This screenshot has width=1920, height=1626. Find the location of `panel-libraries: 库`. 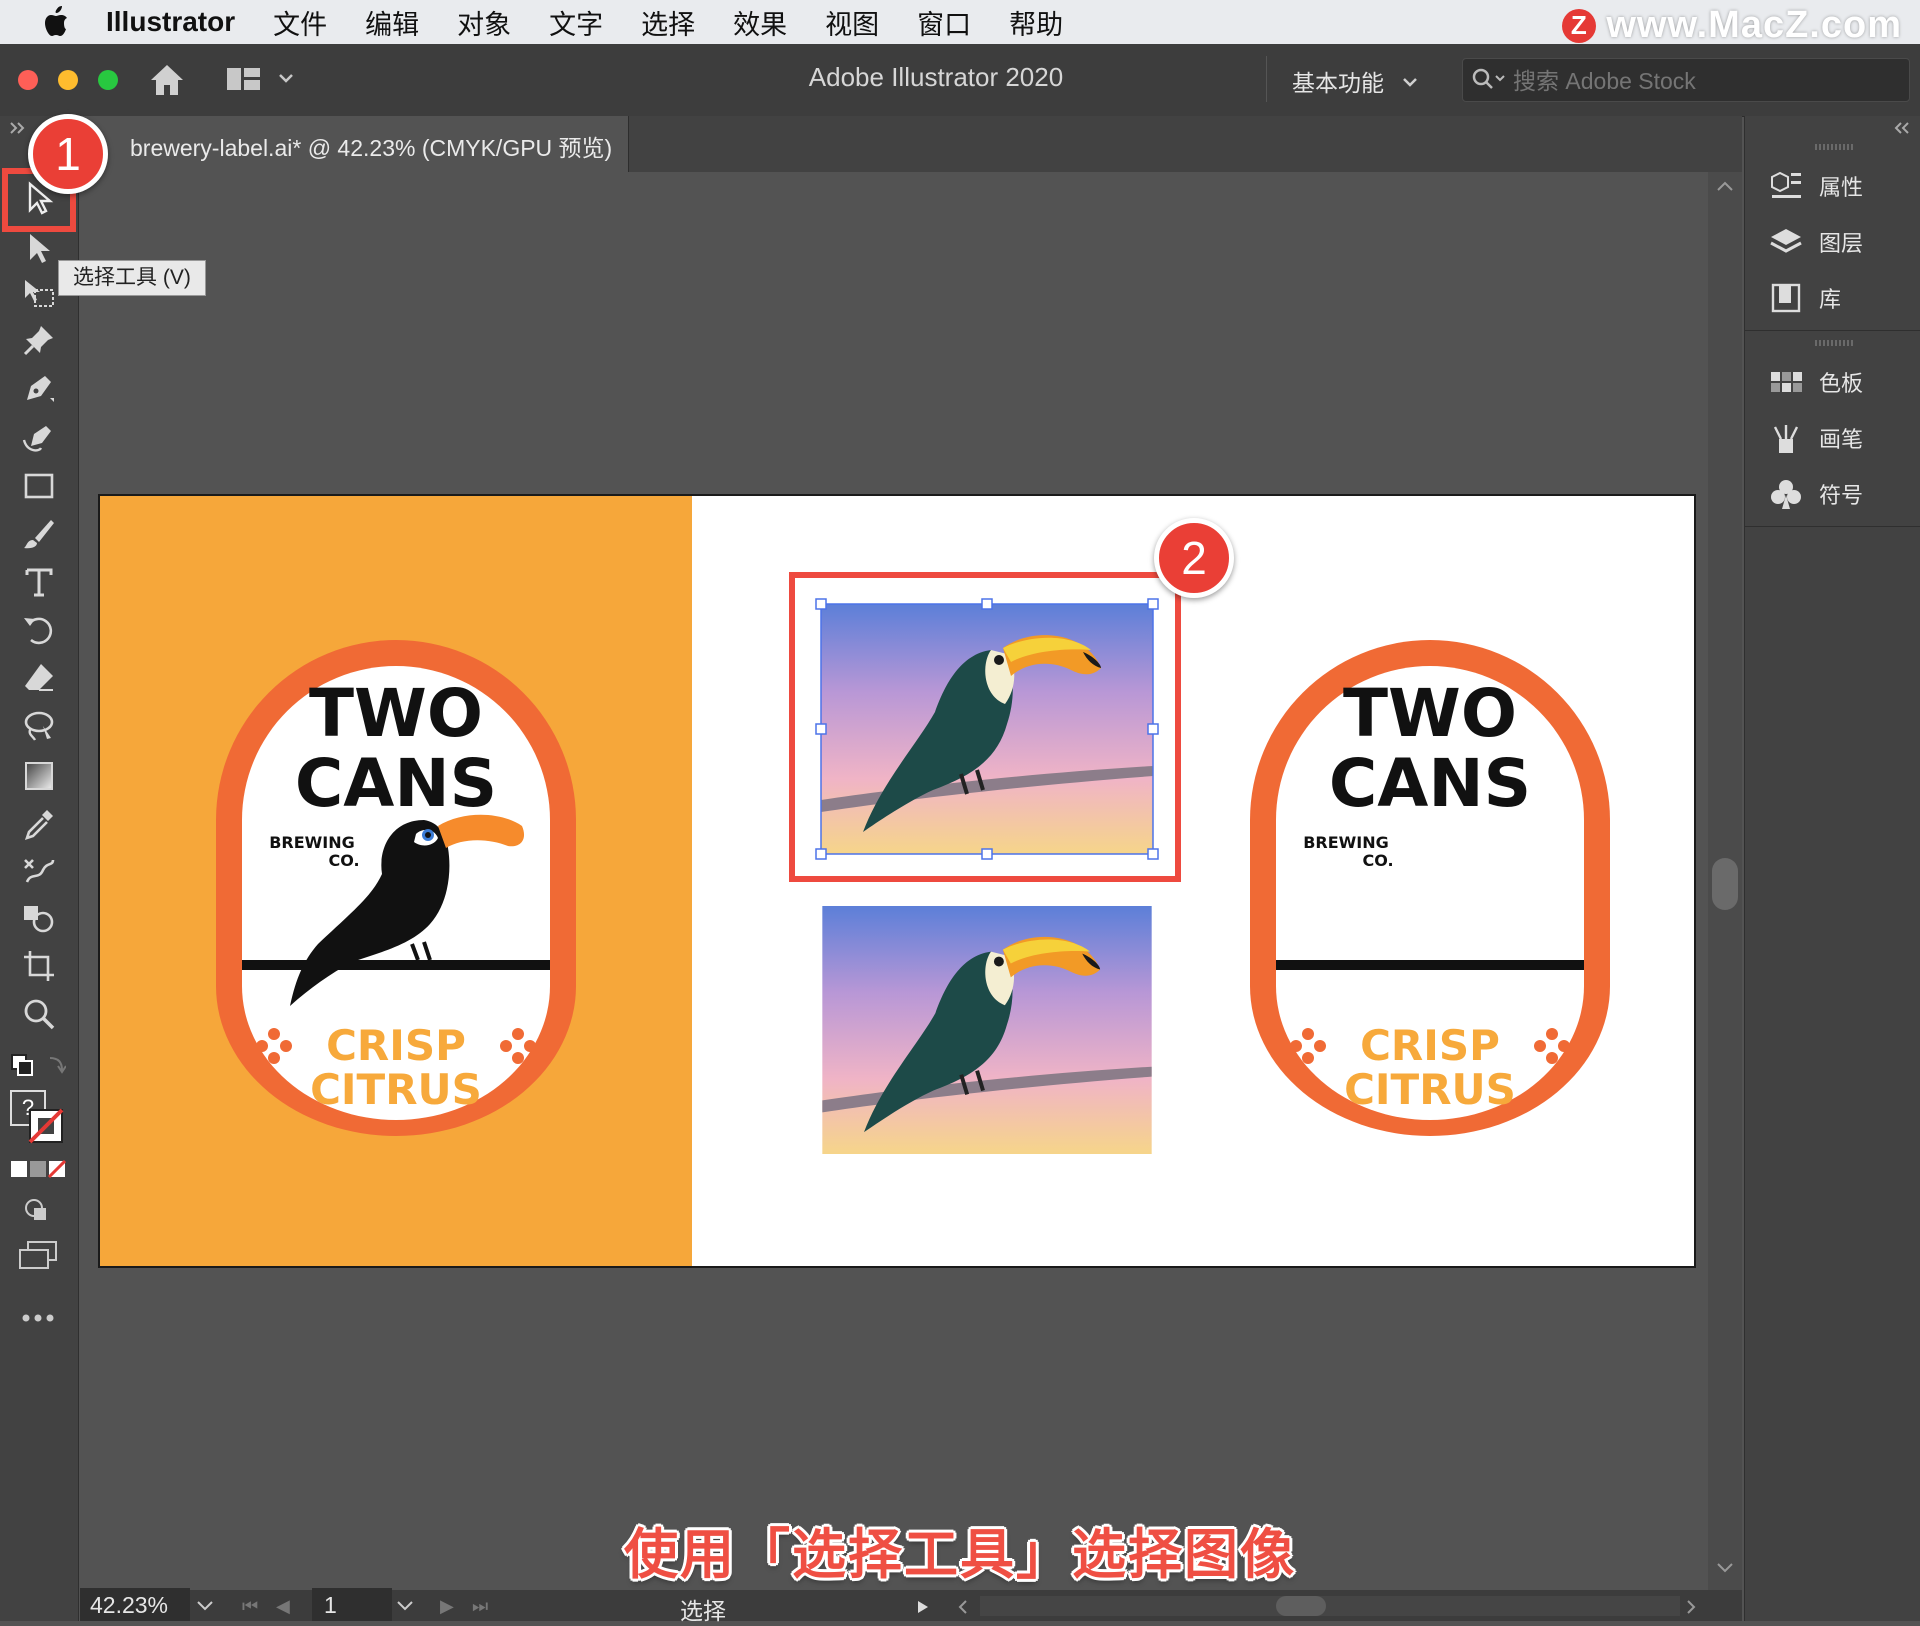

panel-libraries: 库 is located at coordinates (1844, 298).